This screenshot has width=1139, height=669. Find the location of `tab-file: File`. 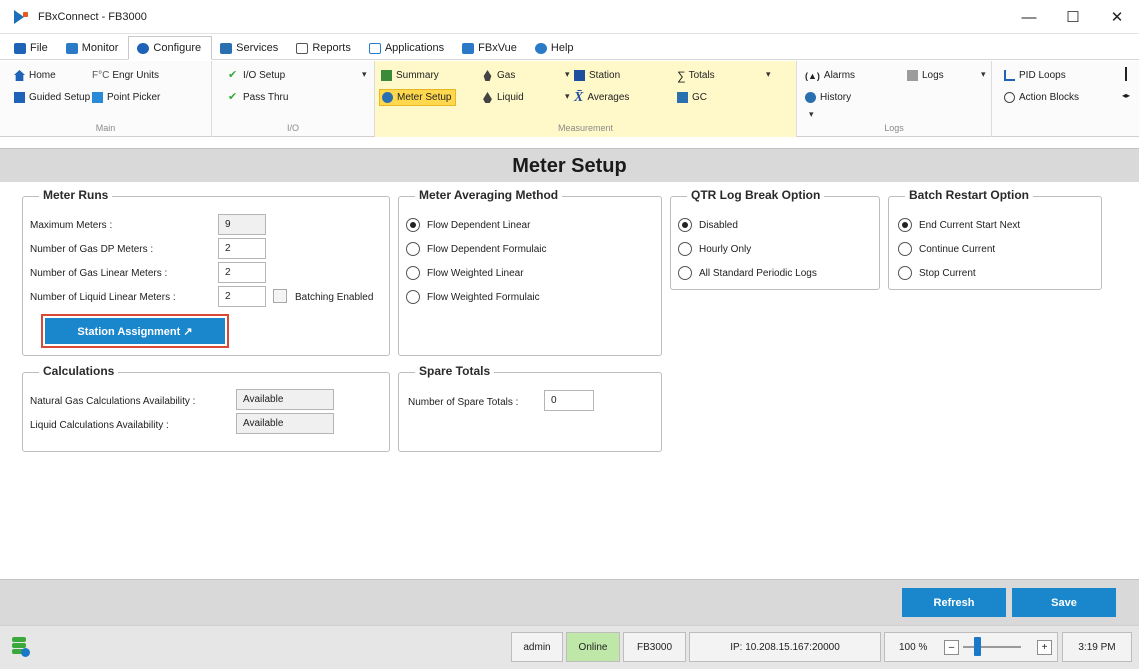

tab-file: File is located at coordinates (32, 48).